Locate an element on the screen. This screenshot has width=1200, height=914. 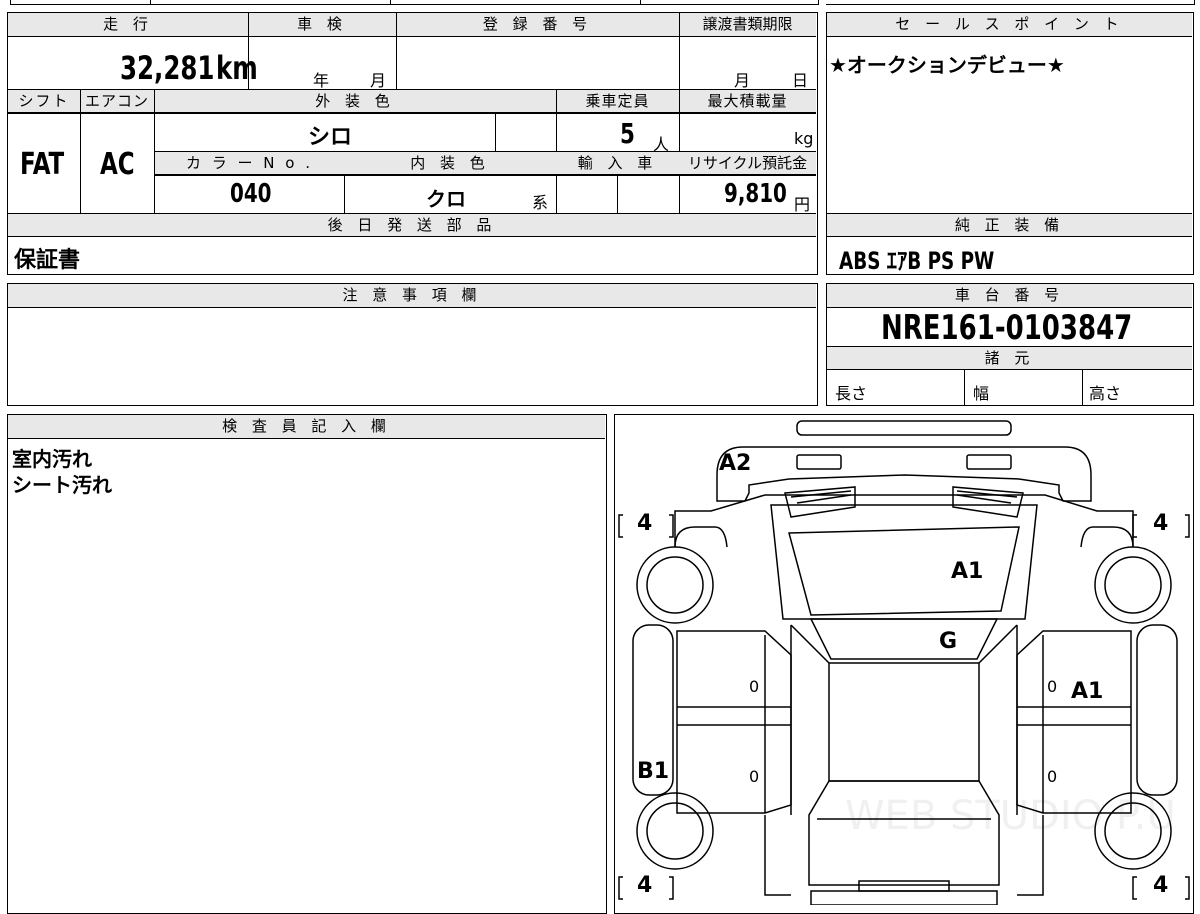
inspector-note-2: シート汚れ is located at coordinates (62, 485).